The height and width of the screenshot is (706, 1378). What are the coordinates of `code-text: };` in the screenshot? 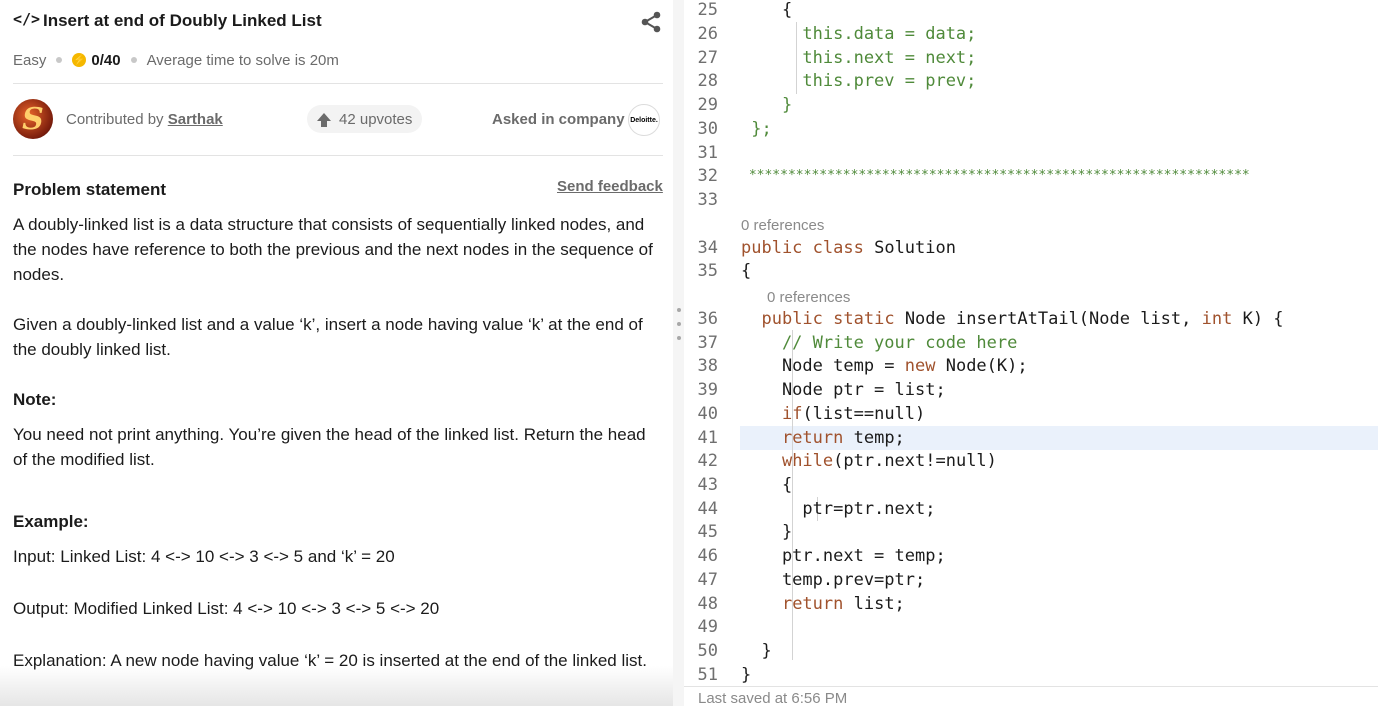 It's located at (756, 129).